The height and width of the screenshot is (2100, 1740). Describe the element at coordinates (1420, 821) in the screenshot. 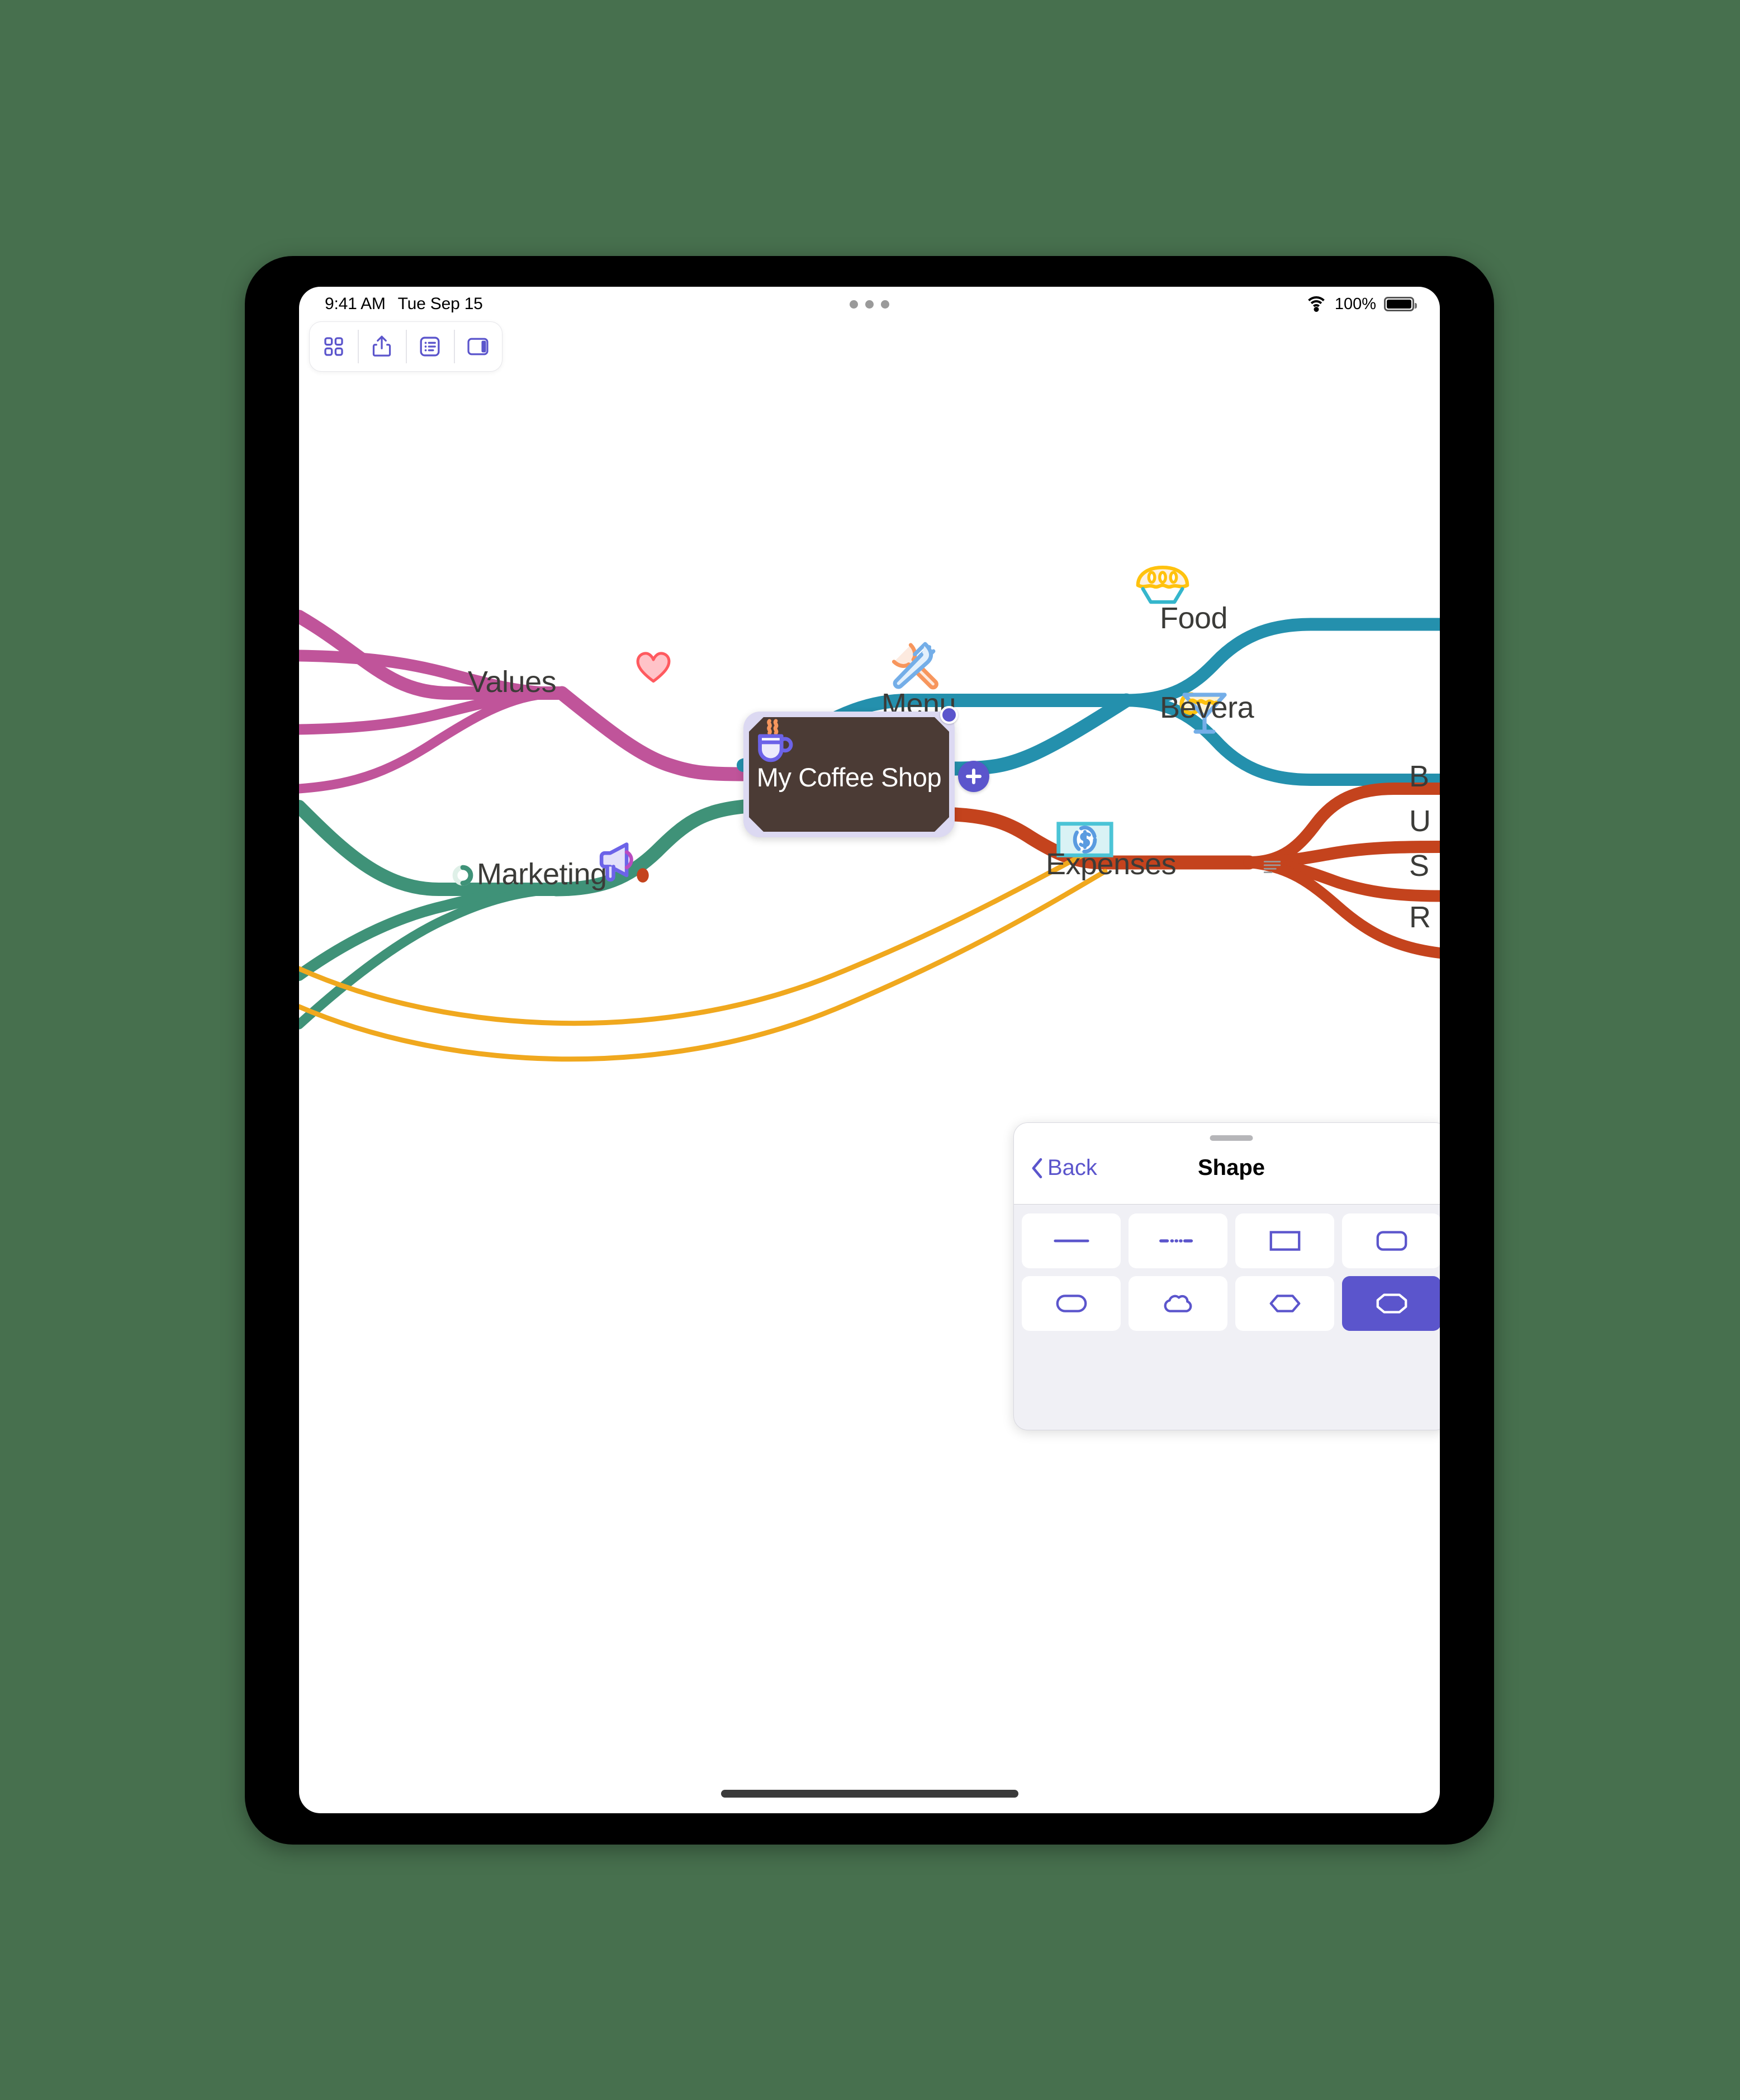

I see `branch-label-expense-child-2: U` at that location.